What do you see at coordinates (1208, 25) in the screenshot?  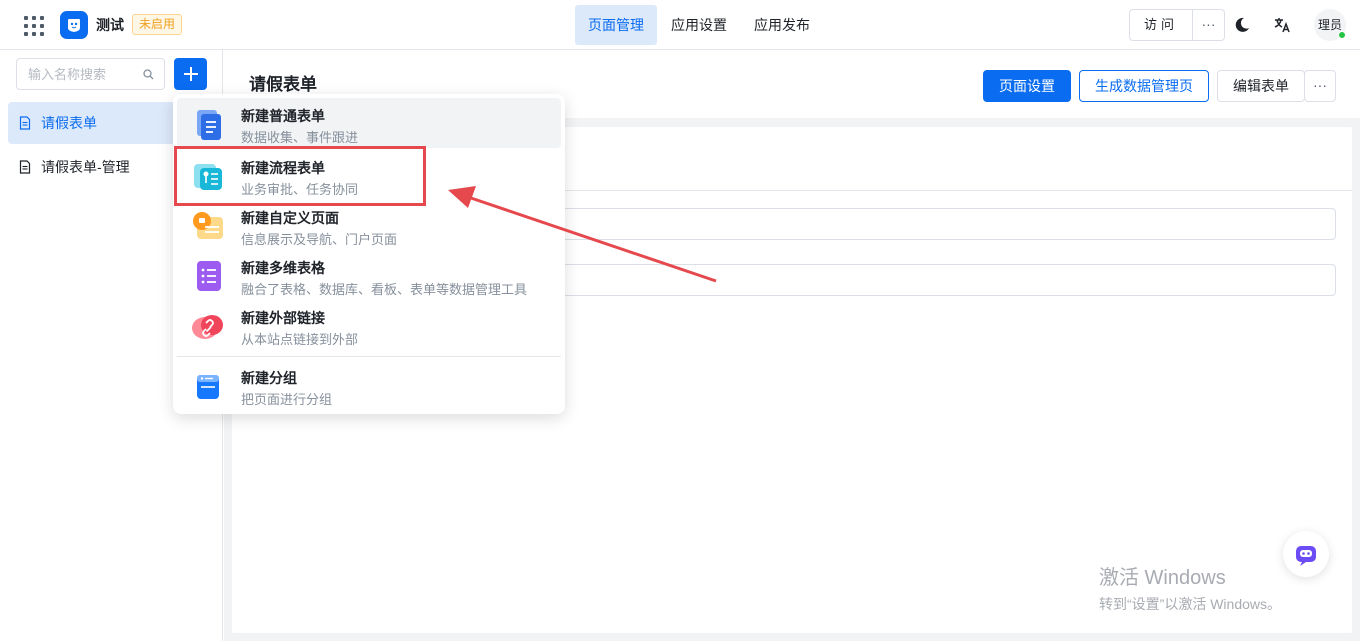 I see `visit-more-button: ···` at bounding box center [1208, 25].